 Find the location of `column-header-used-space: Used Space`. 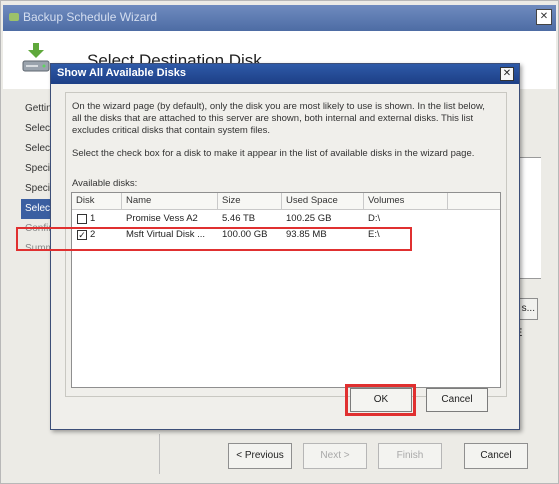

column-header-used-space: Used Space is located at coordinates (323, 201).